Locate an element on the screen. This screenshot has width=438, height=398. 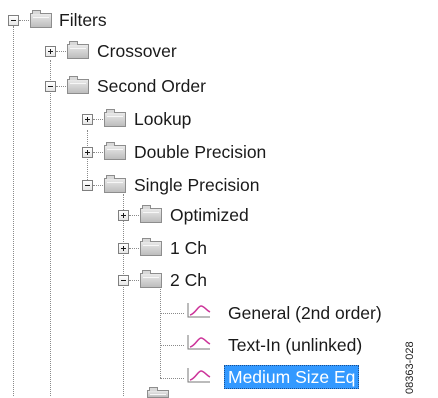
tree-item-general-2nd-order: General (2nd order) is located at coordinates (305, 313).